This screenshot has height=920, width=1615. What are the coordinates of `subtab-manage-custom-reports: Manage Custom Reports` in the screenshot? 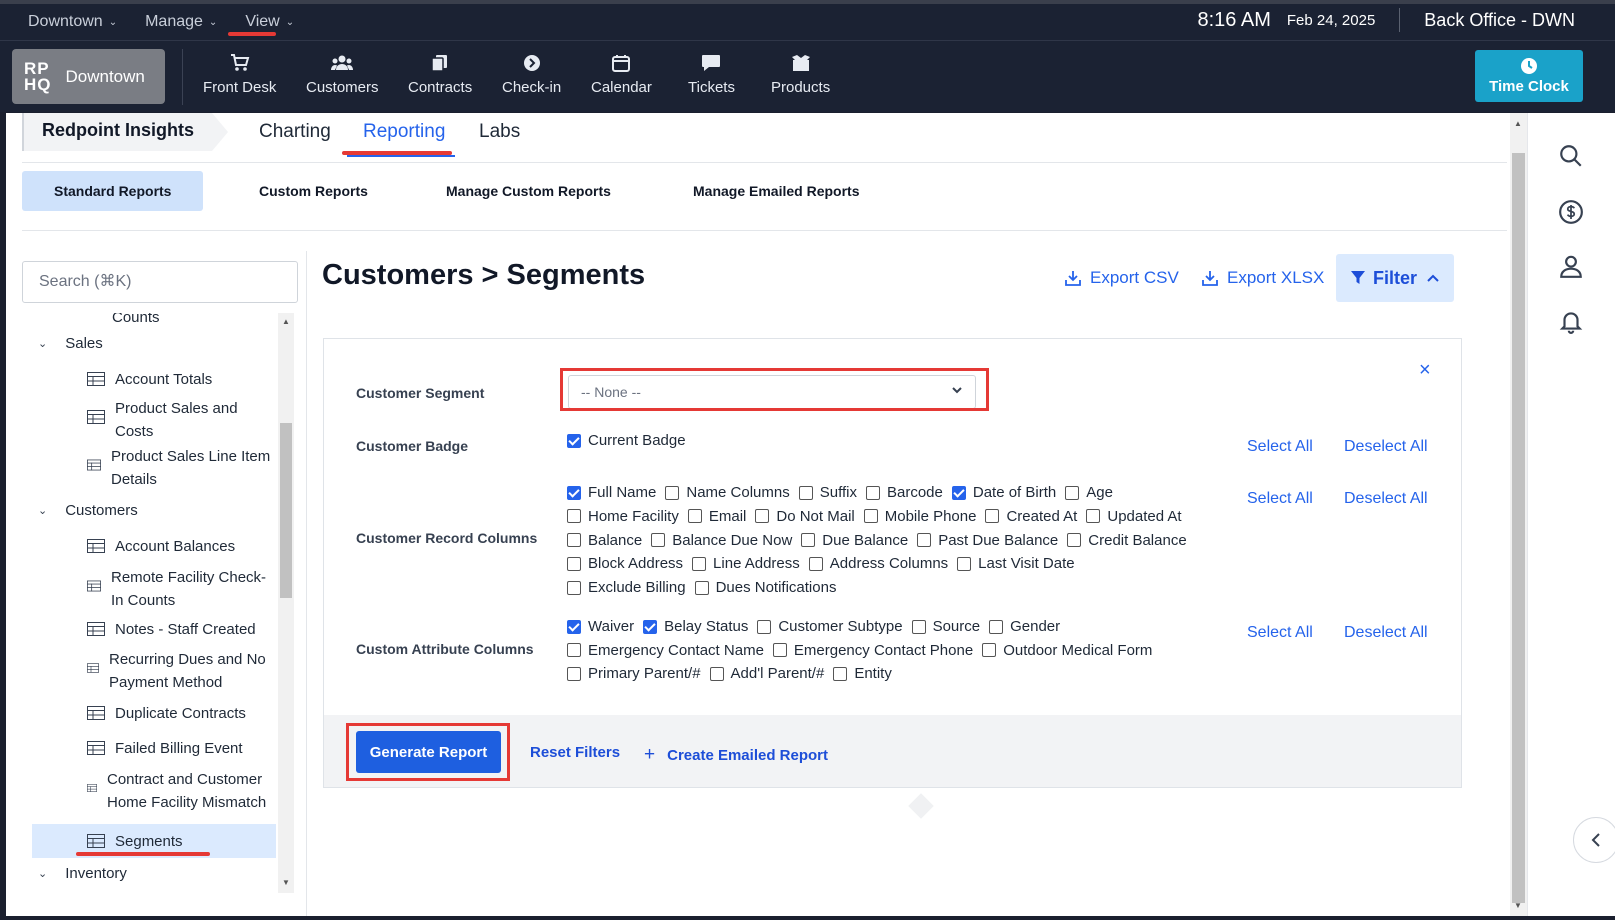 It's located at (528, 191).